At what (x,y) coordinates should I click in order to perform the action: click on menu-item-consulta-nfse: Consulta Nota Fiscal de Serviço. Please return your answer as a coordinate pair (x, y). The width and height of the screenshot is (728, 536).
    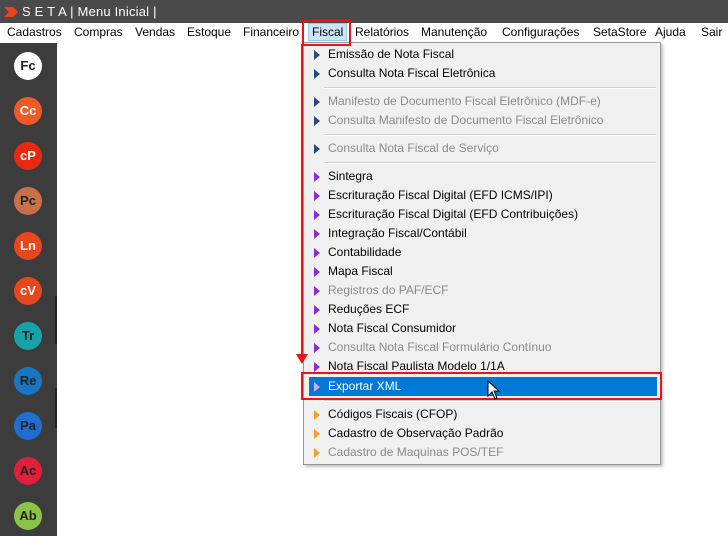
    Looking at the image, I should click on (482, 148).